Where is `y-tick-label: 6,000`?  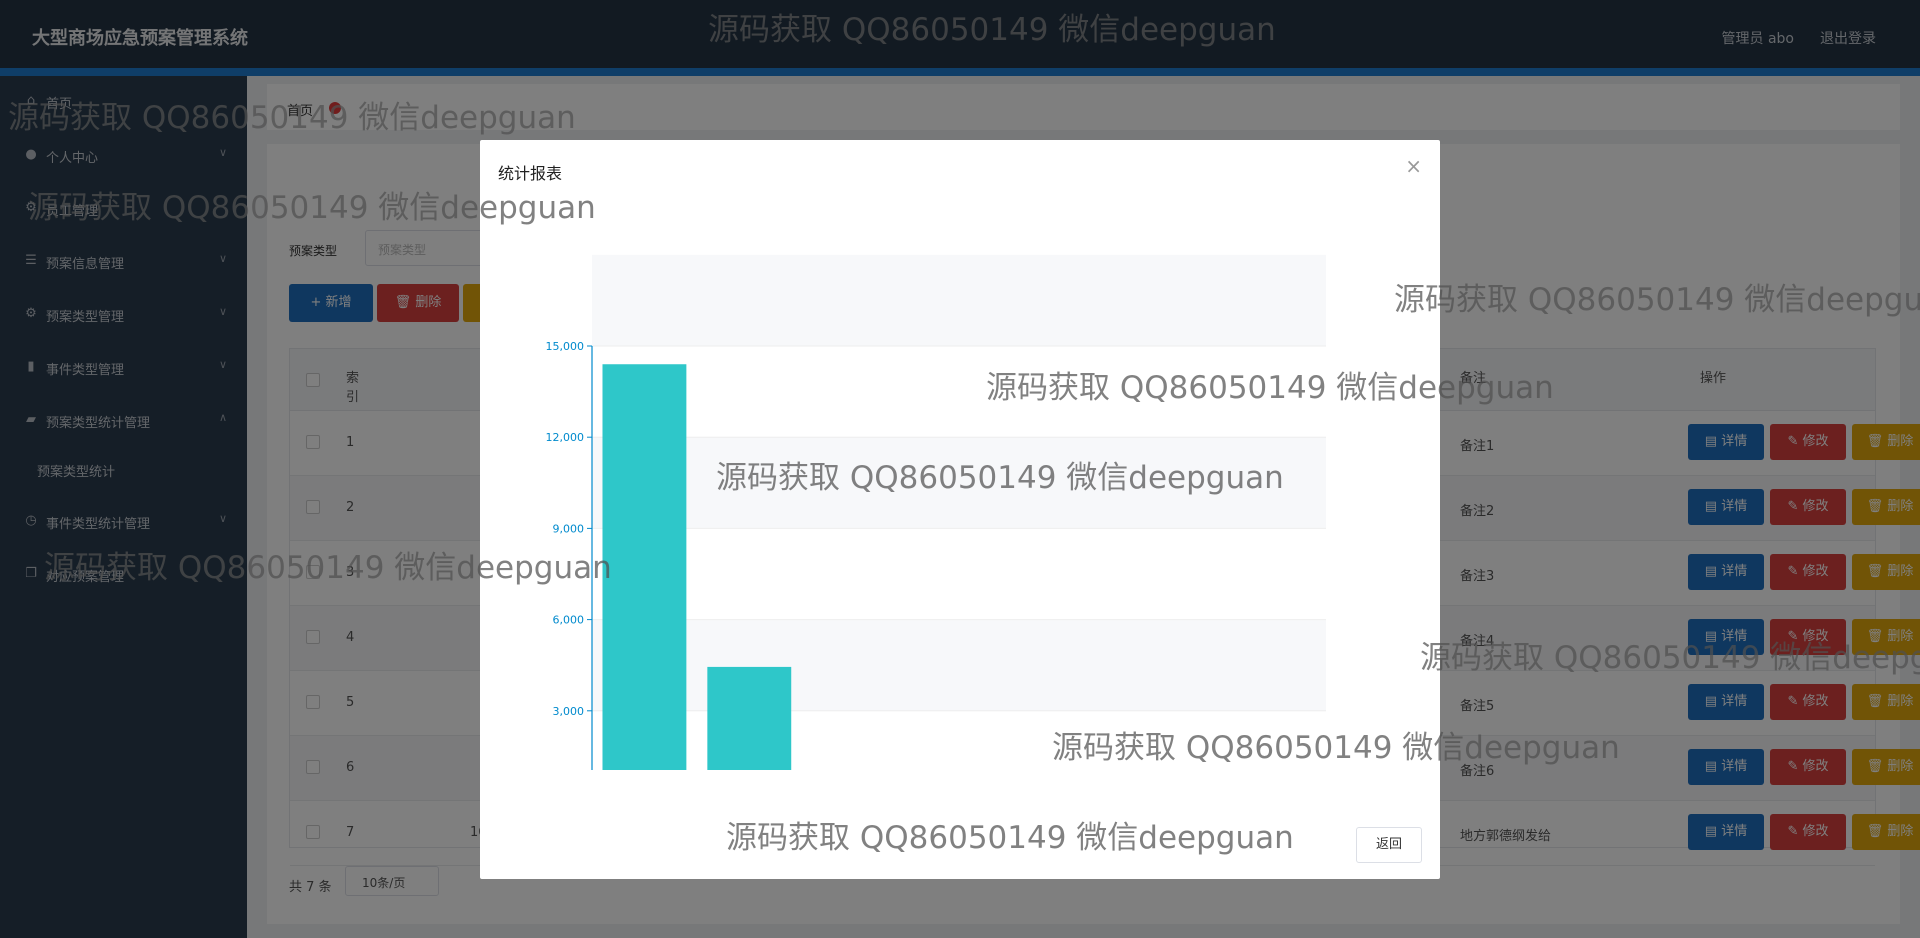 y-tick-label: 6,000 is located at coordinates (569, 620).